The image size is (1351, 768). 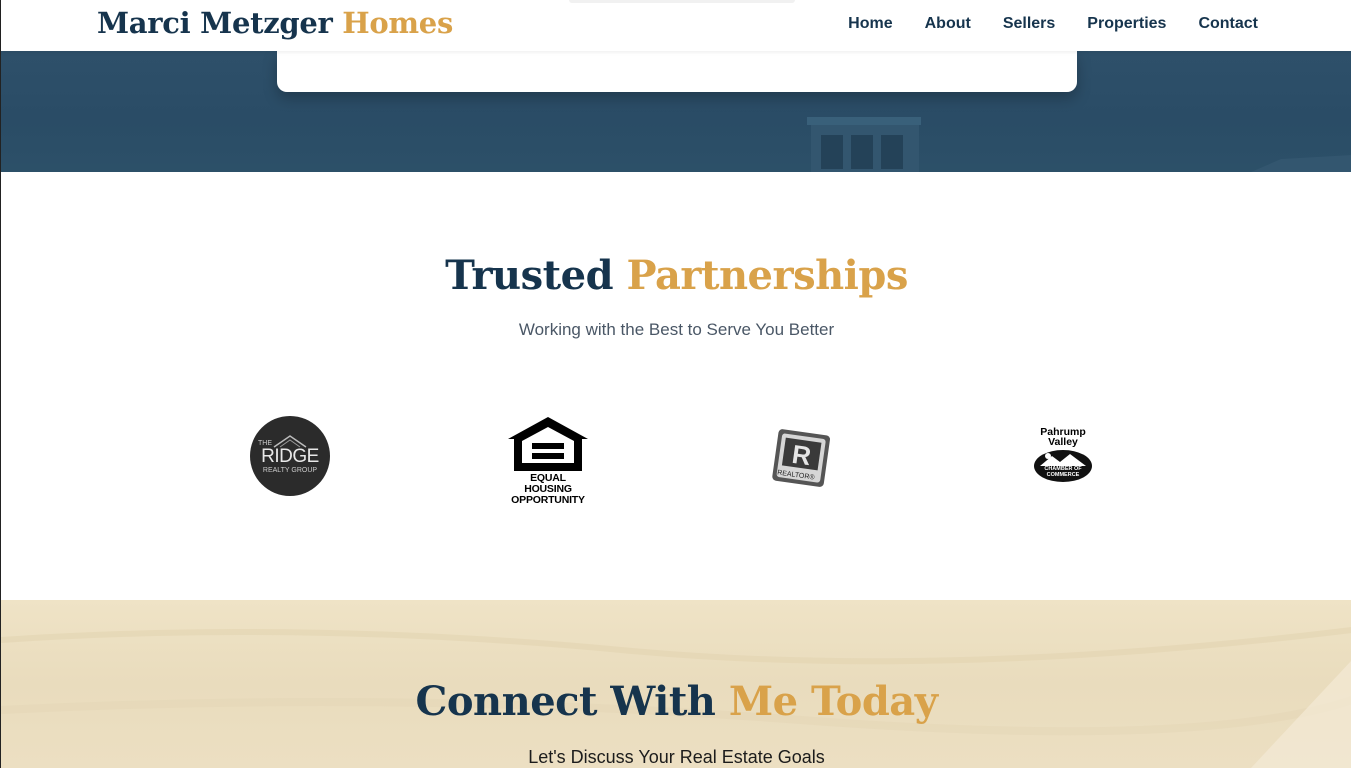 What do you see at coordinates (1063, 472) in the screenshot?
I see `pahrump-line3: CHAMBER OF COMMERCE` at bounding box center [1063, 472].